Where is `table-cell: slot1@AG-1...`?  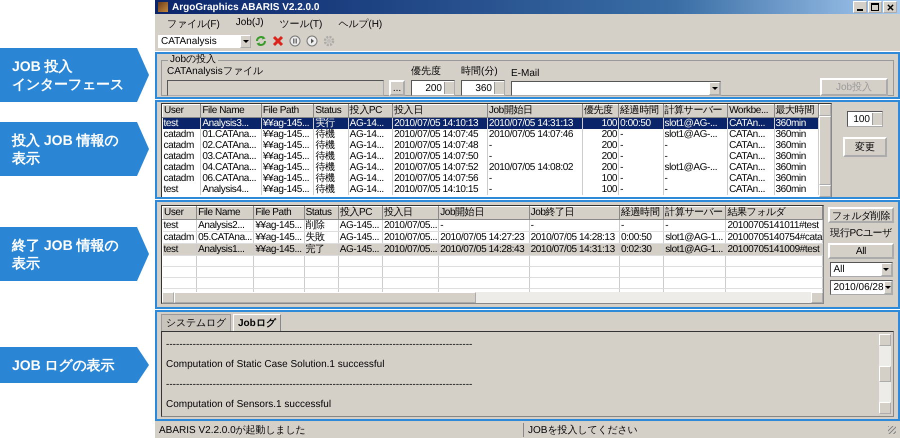
table-cell: slot1@AG-1... is located at coordinates (695, 250).